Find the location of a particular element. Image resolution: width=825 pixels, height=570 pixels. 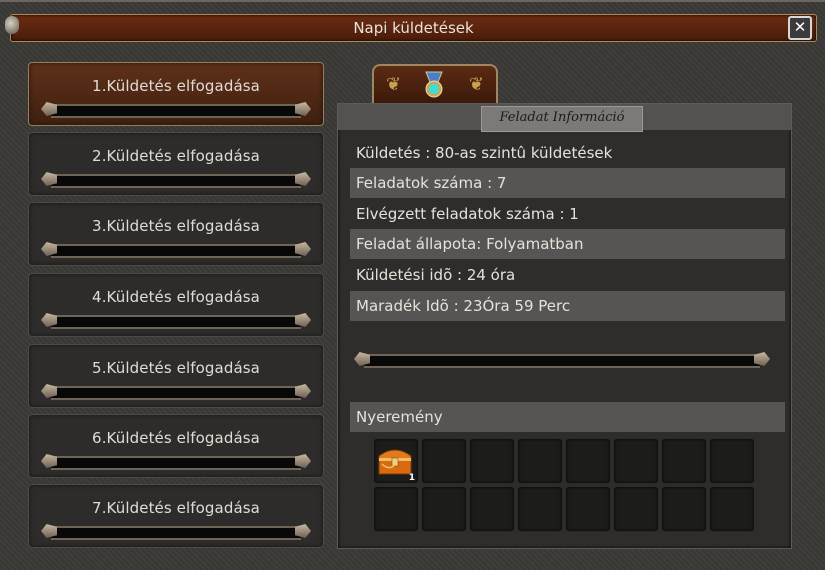

tab-quest-info: ❦ ❦ is located at coordinates (435, 84).